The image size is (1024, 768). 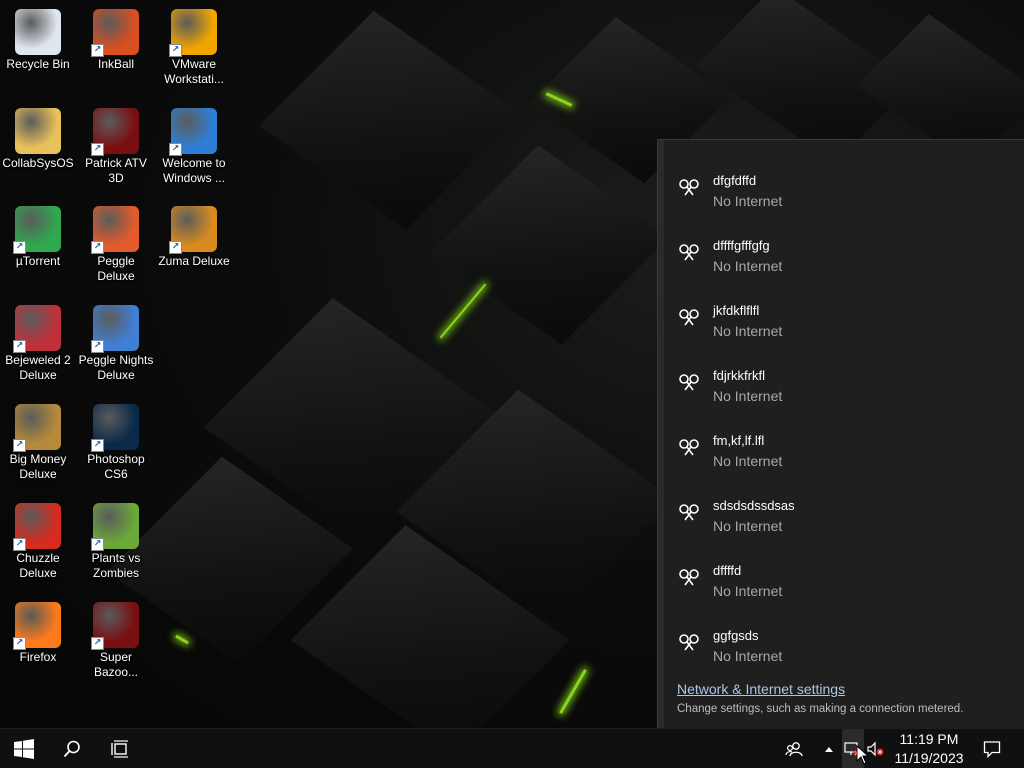 I want to click on network-name: fm,kf,lf.lfl, so click(x=739, y=440).